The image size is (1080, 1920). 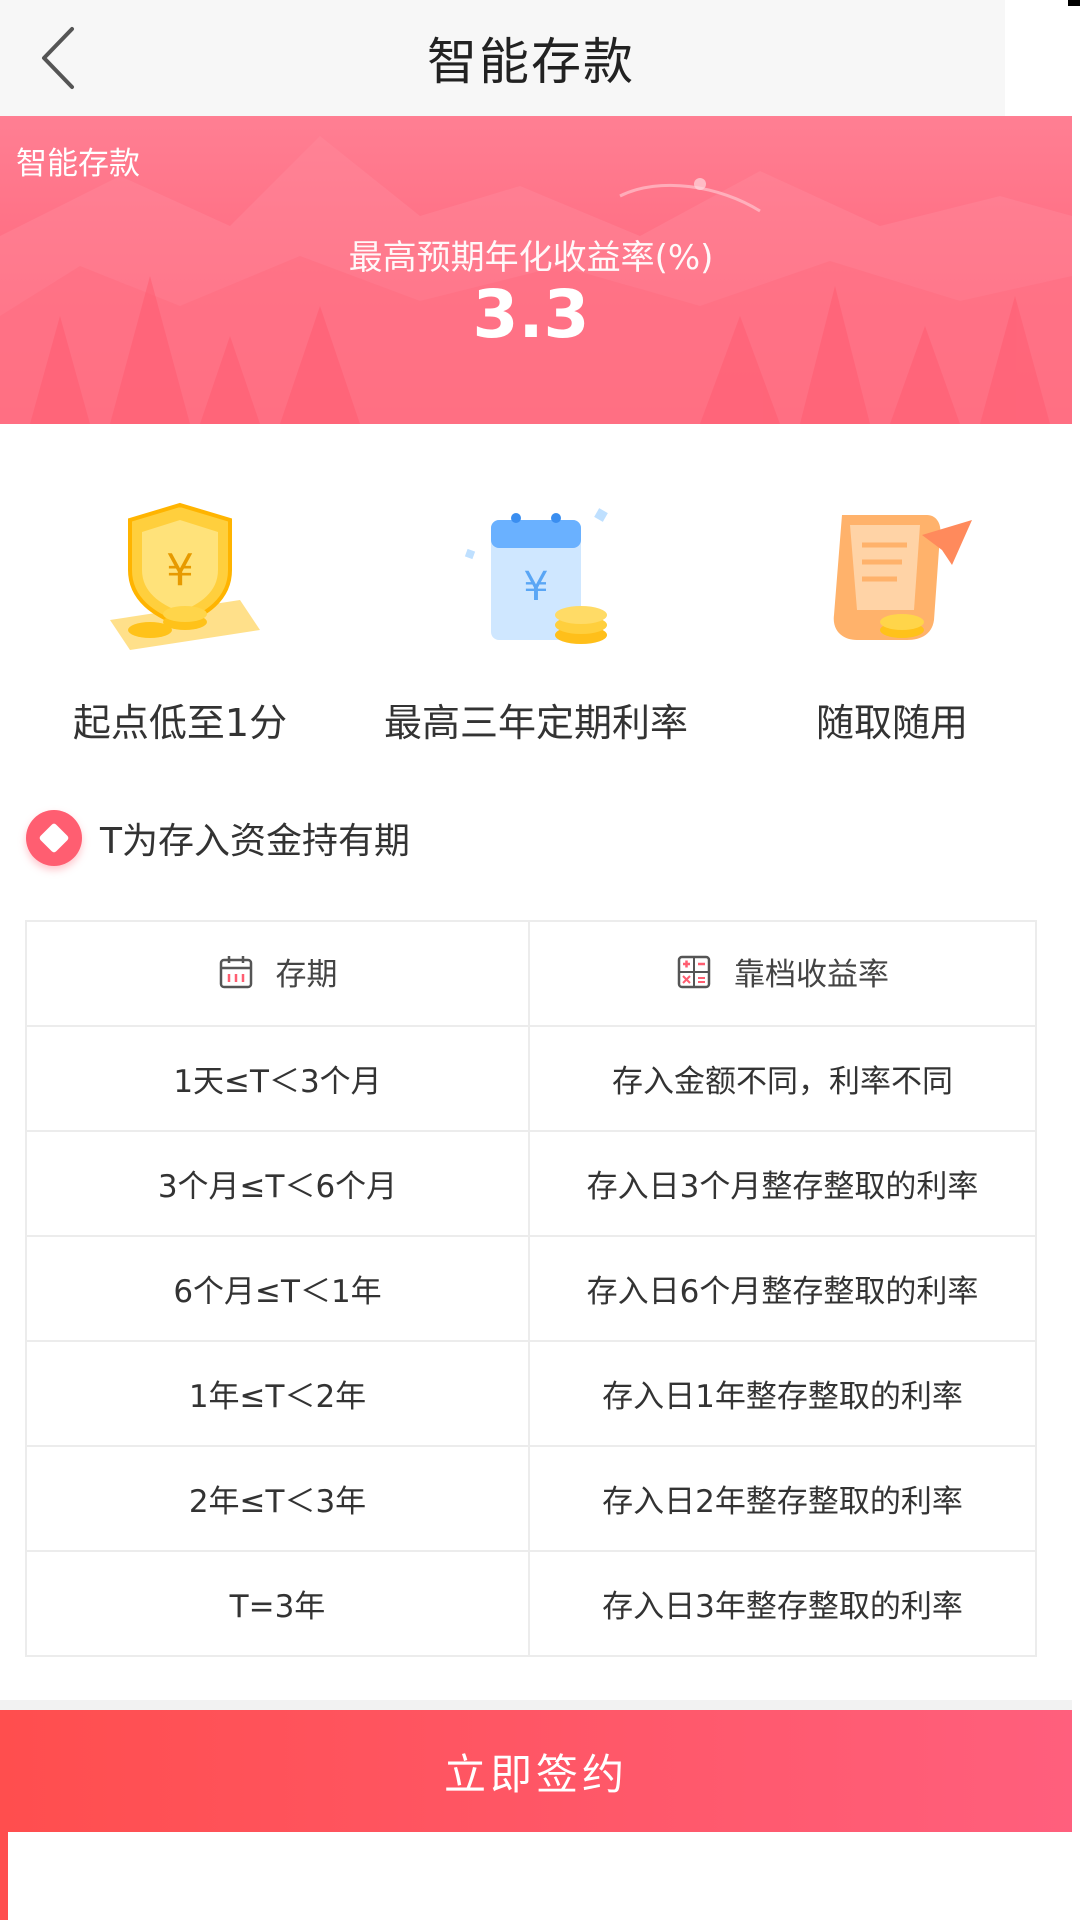 I want to click on term-cell: 3个月≤T＜6个月, so click(x=277, y=1183).